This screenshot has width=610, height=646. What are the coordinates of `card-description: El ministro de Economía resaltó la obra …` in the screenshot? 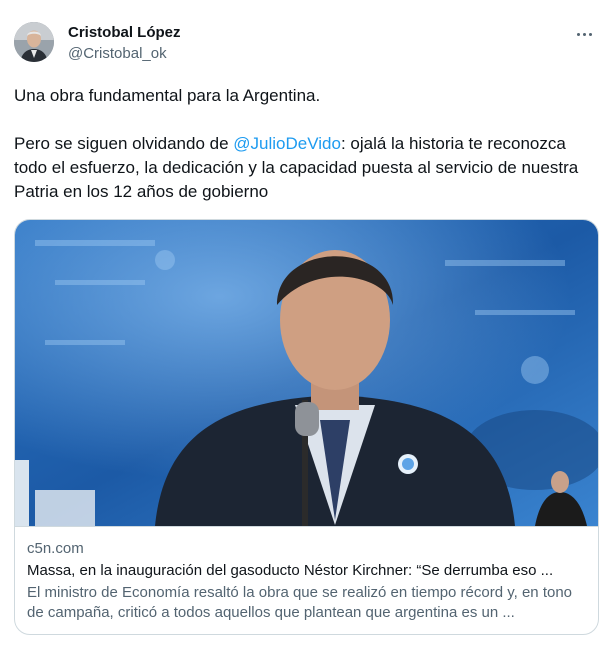 It's located at (300, 602).